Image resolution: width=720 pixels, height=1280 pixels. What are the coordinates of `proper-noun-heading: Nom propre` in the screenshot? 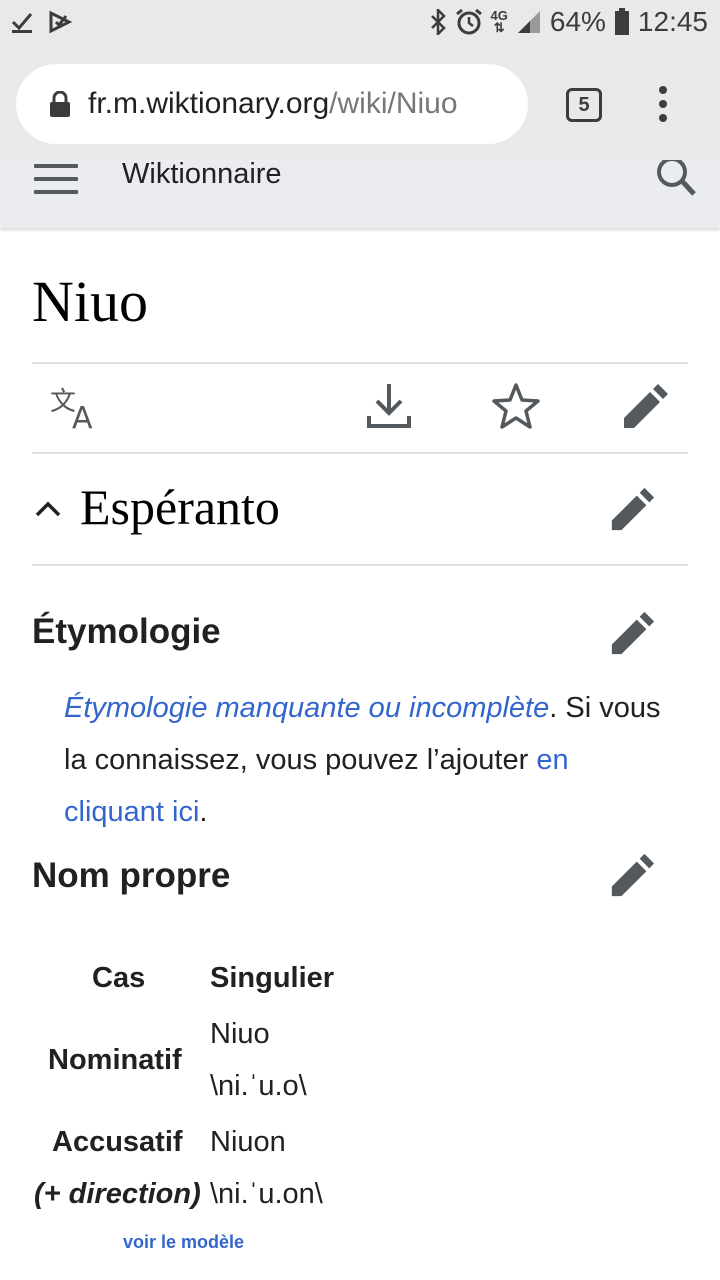 It's located at (131, 875).